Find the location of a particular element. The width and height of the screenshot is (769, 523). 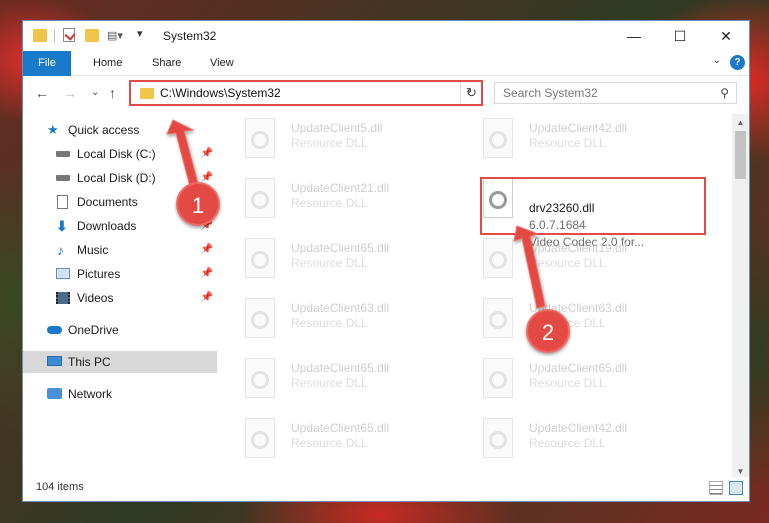

details-view-icon is located at coordinates (716, 488).